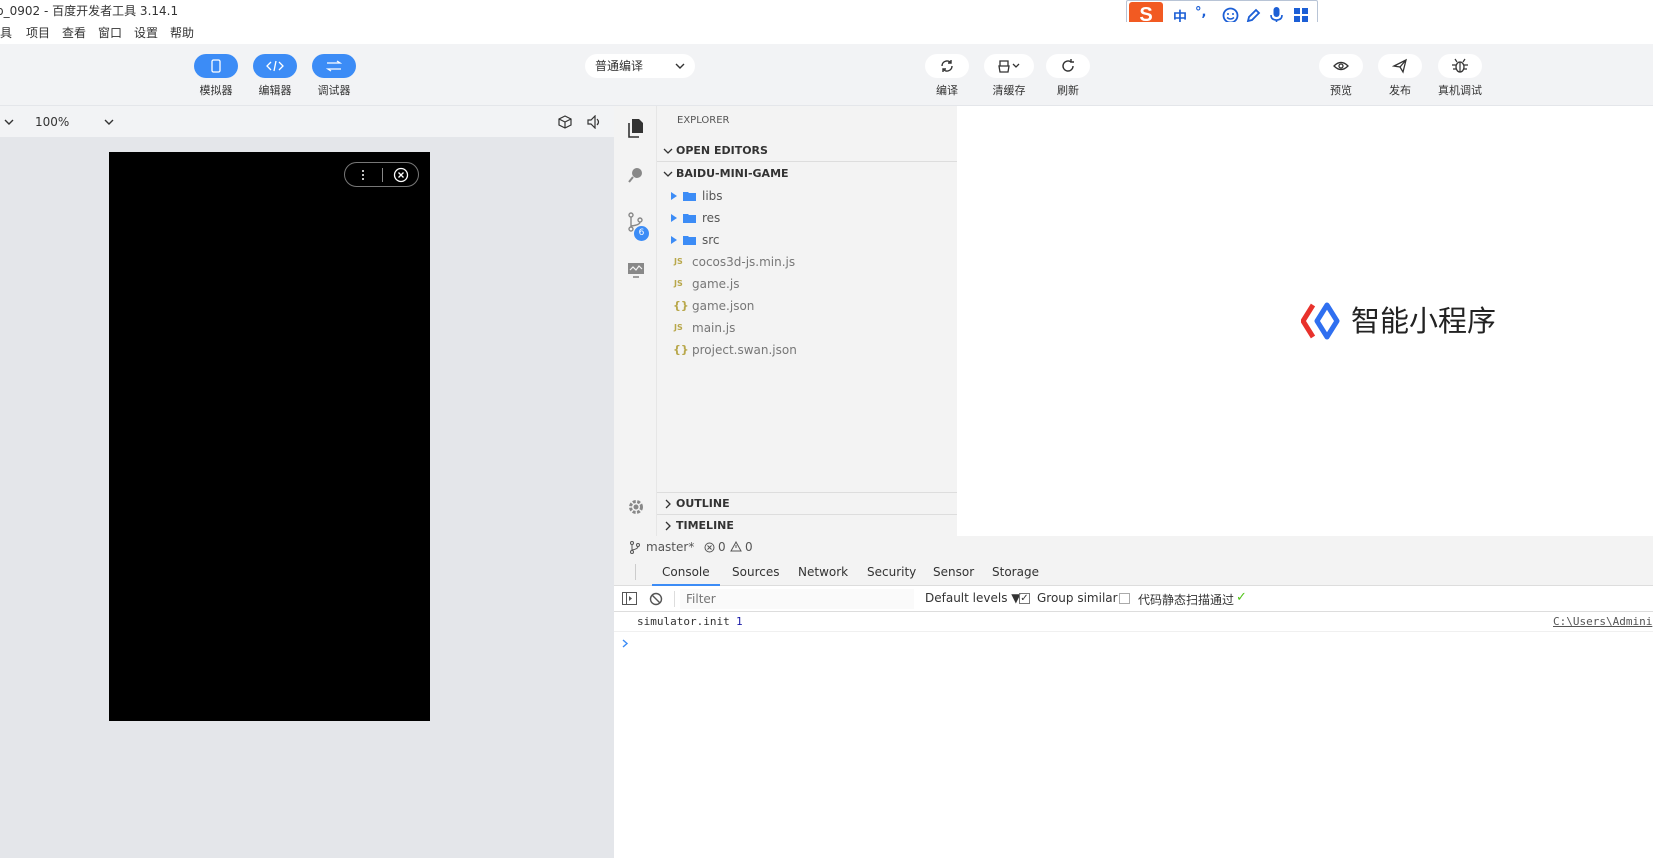 This screenshot has height=858, width=1653. I want to click on file-item: JS main.js, so click(807, 328).